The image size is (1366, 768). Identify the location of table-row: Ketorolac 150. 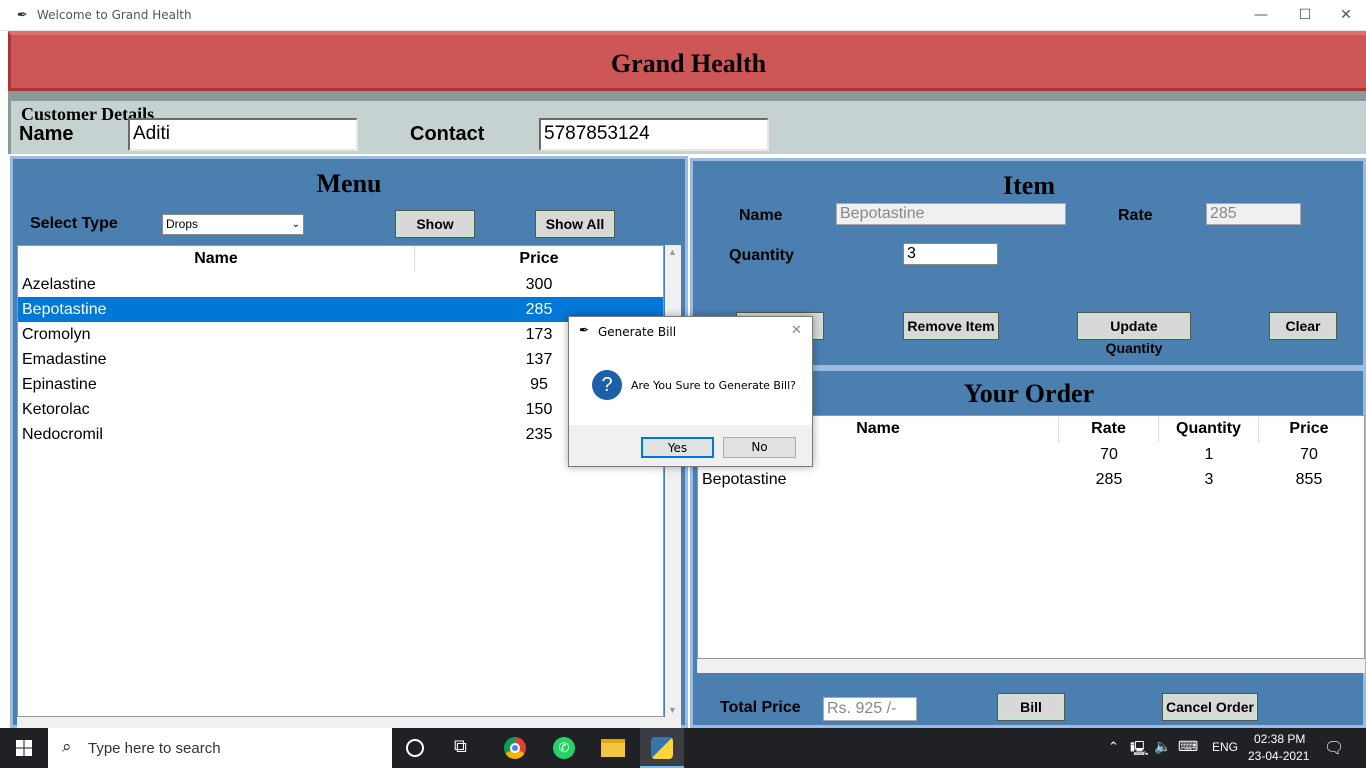
(340, 409).